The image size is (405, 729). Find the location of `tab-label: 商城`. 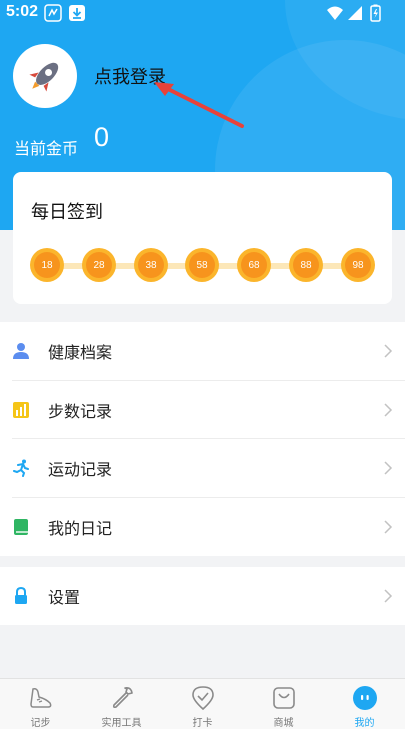

tab-label: 商城 is located at coordinates (283, 723).